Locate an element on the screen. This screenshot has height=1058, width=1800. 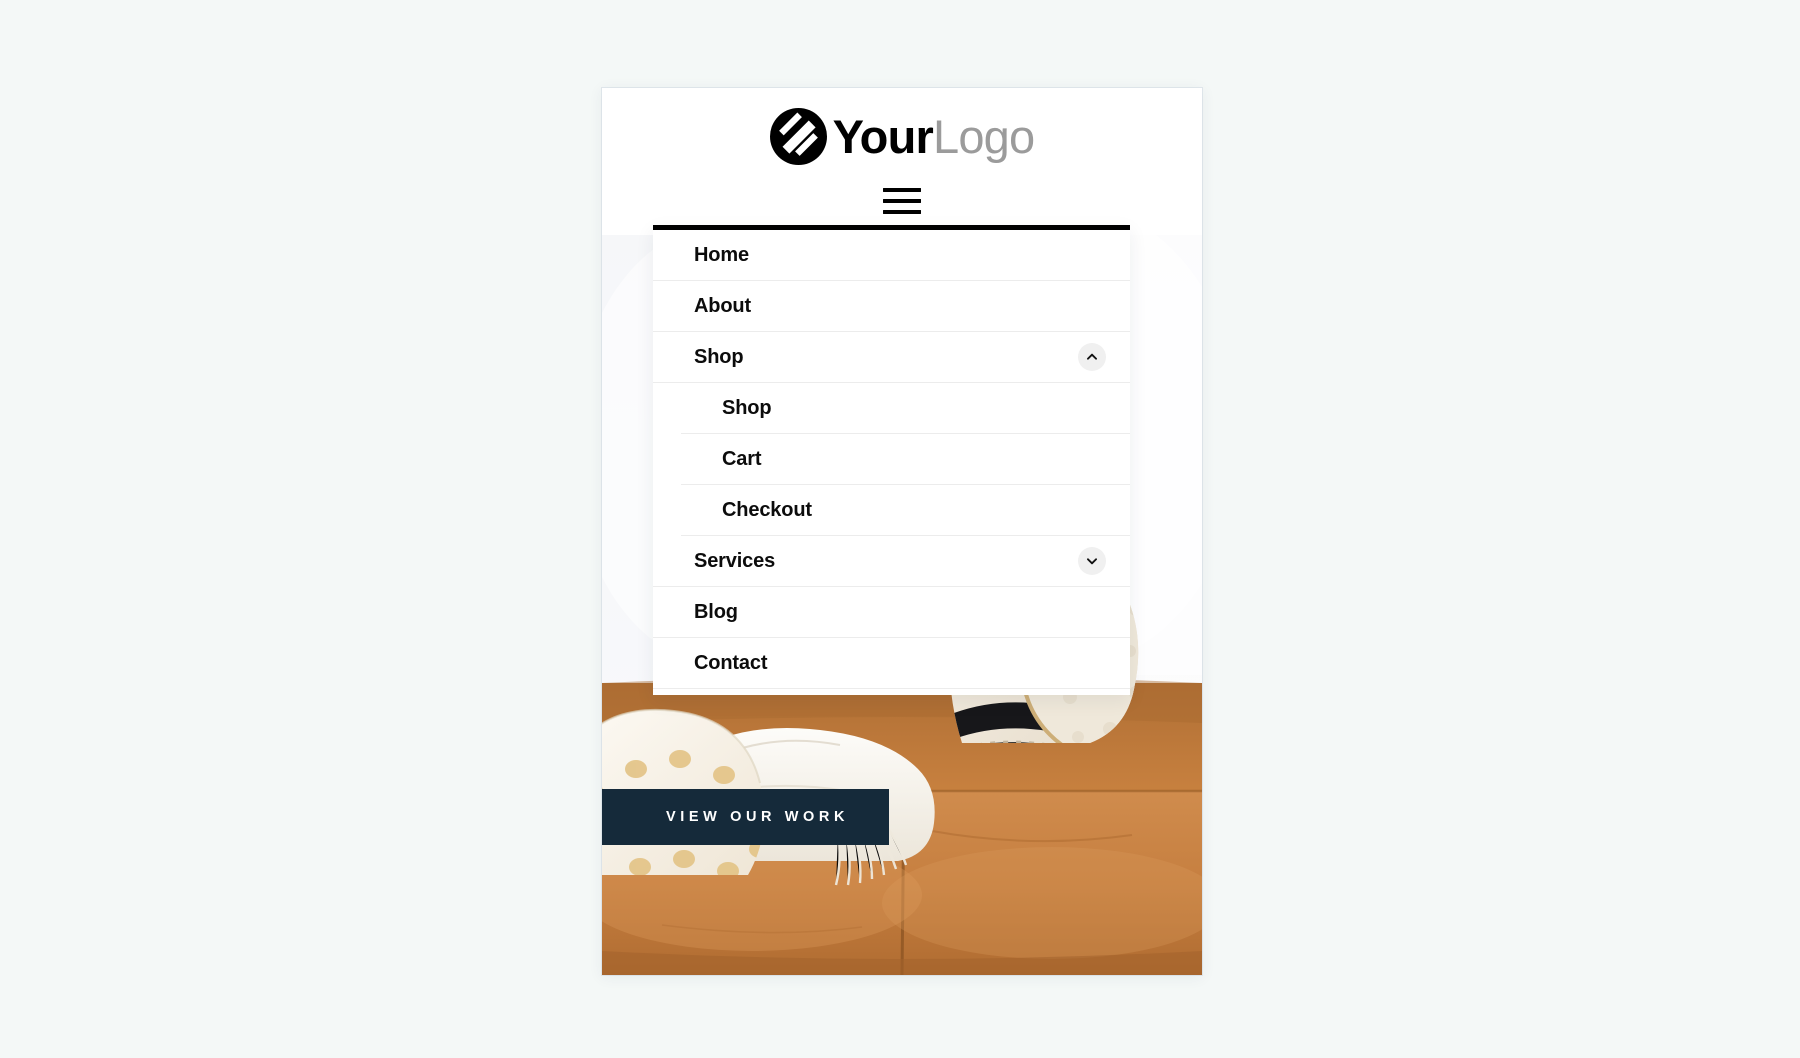
menu-item-label: About is located at coordinates (723, 306).